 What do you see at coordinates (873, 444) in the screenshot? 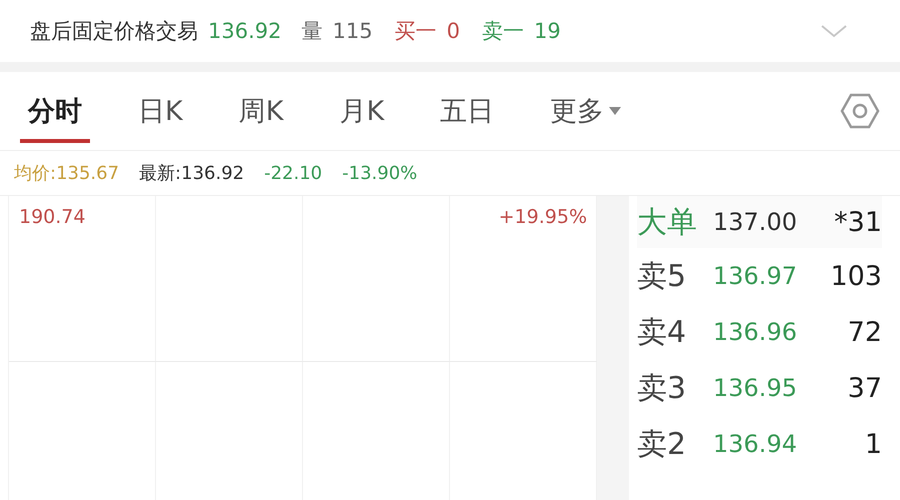
I see `order-volume: 1` at bounding box center [873, 444].